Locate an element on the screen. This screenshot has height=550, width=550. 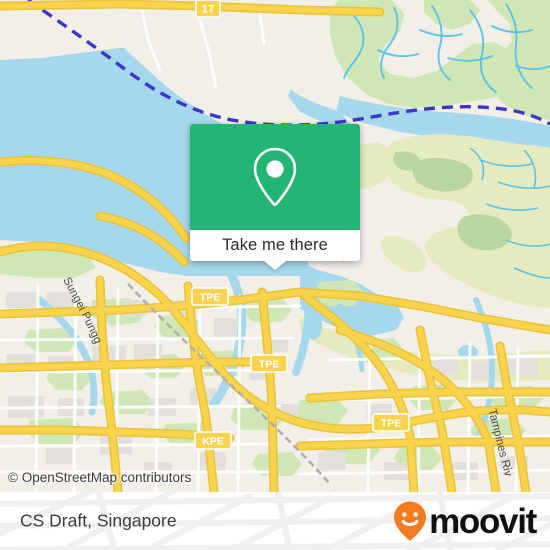
take-me-there-label: Take me there is located at coordinates (275, 245).